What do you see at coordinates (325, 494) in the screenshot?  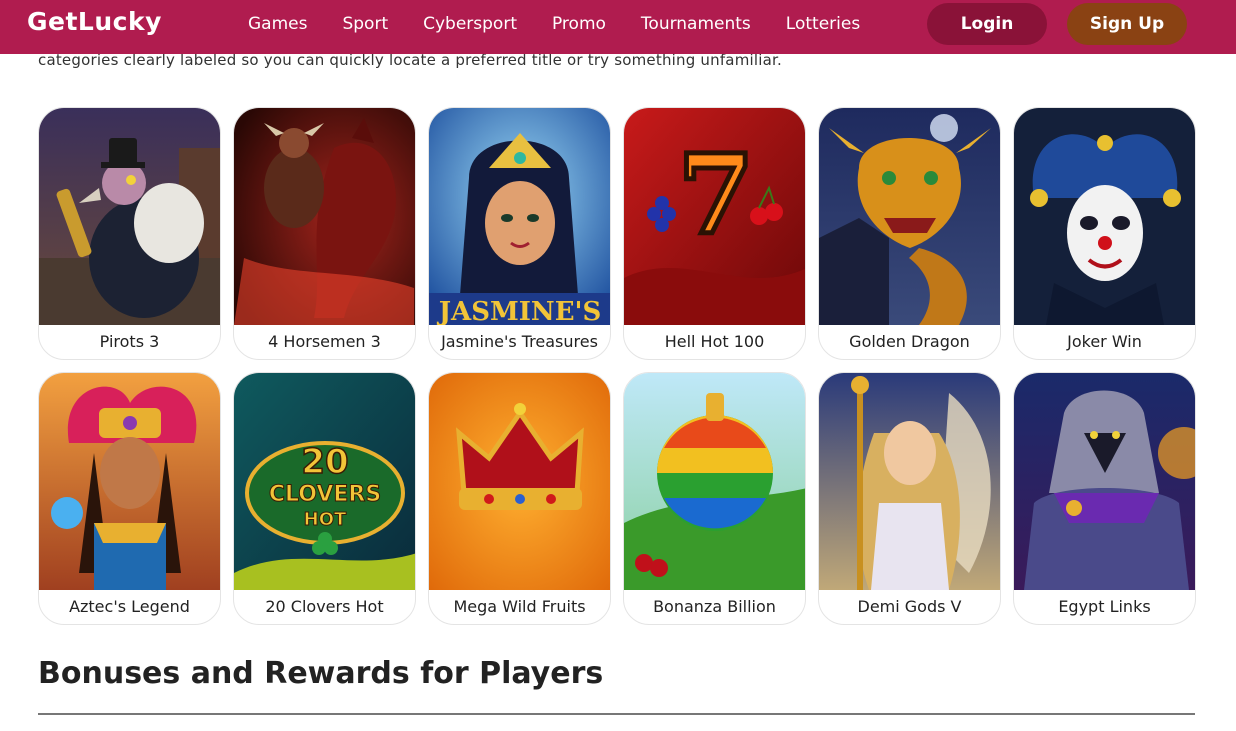 I see `clovers-word: CLOVERS` at bounding box center [325, 494].